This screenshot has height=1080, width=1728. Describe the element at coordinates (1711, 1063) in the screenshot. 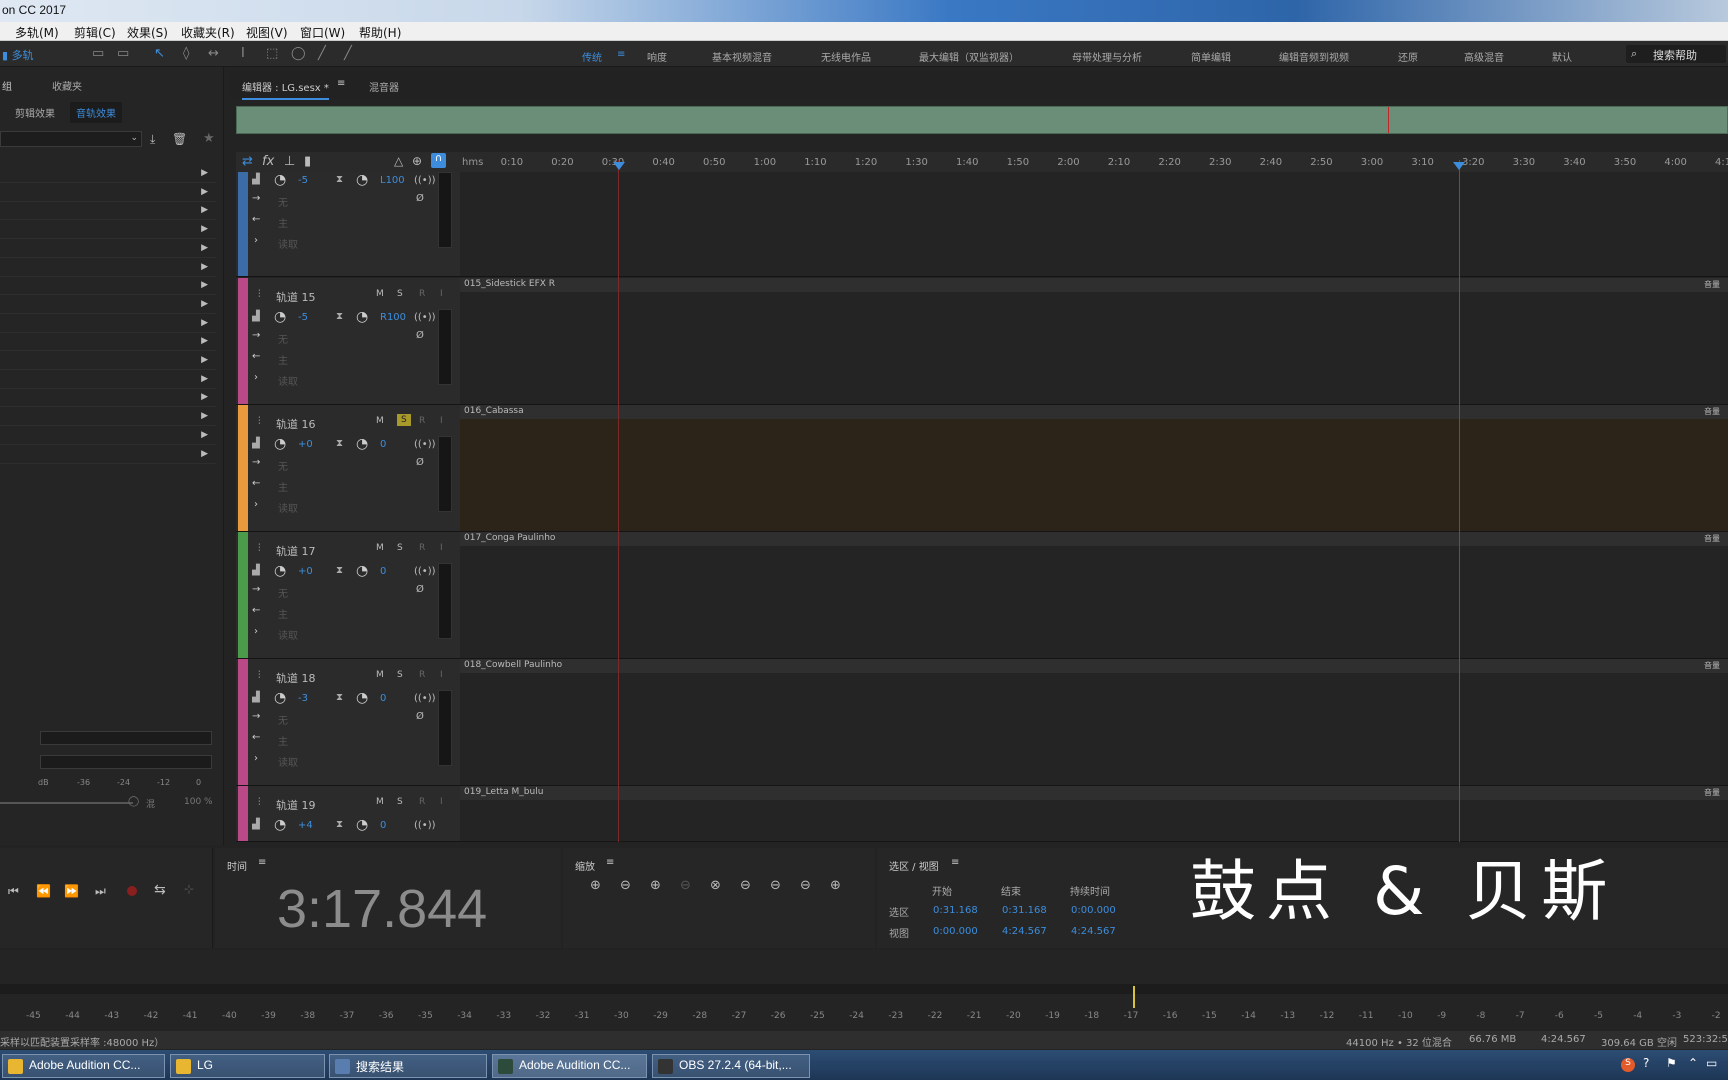

I see `network-icon: ▭` at that location.